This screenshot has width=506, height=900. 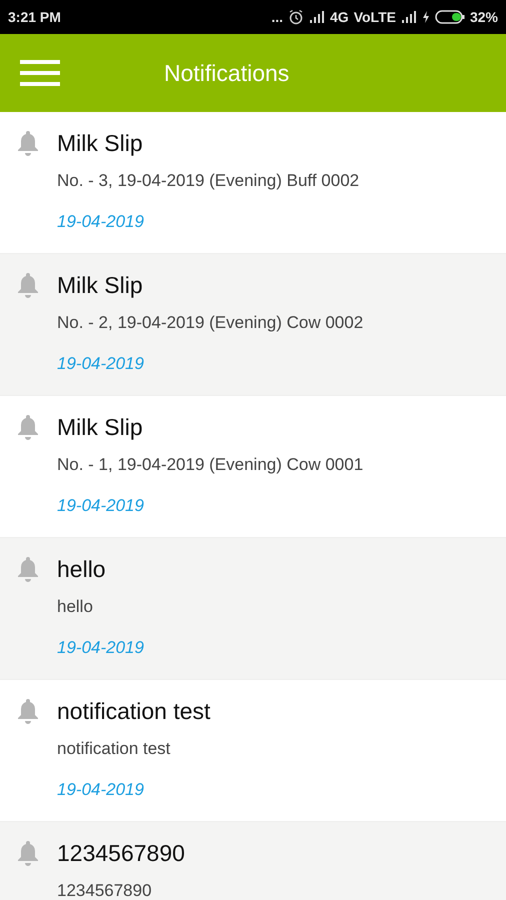 I want to click on notification-item: 1234567890 1234567890, so click(x=253, y=861).